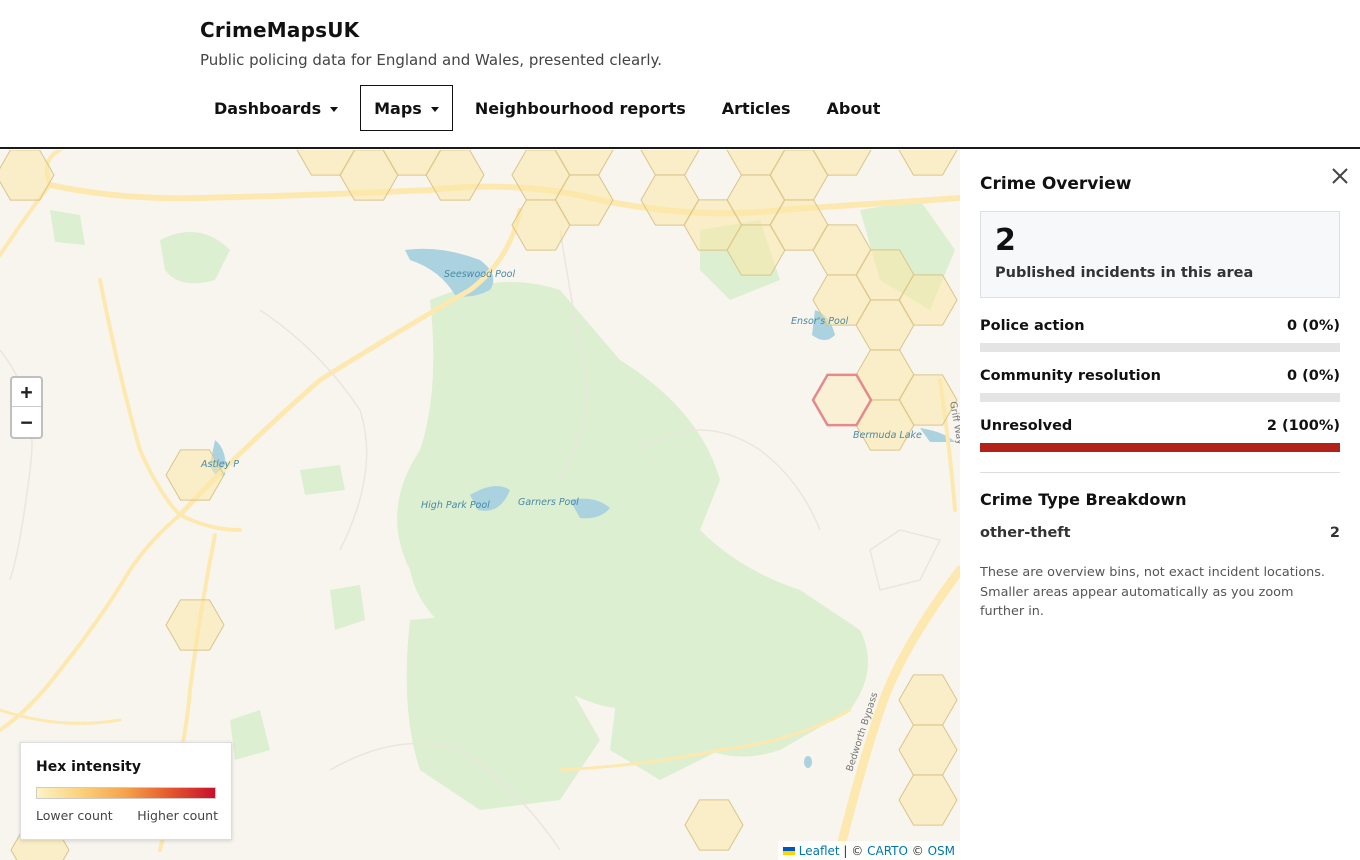 The image size is (1360, 860). Describe the element at coordinates (1070, 376) in the screenshot. I see `stat-label: Community resolution` at that location.